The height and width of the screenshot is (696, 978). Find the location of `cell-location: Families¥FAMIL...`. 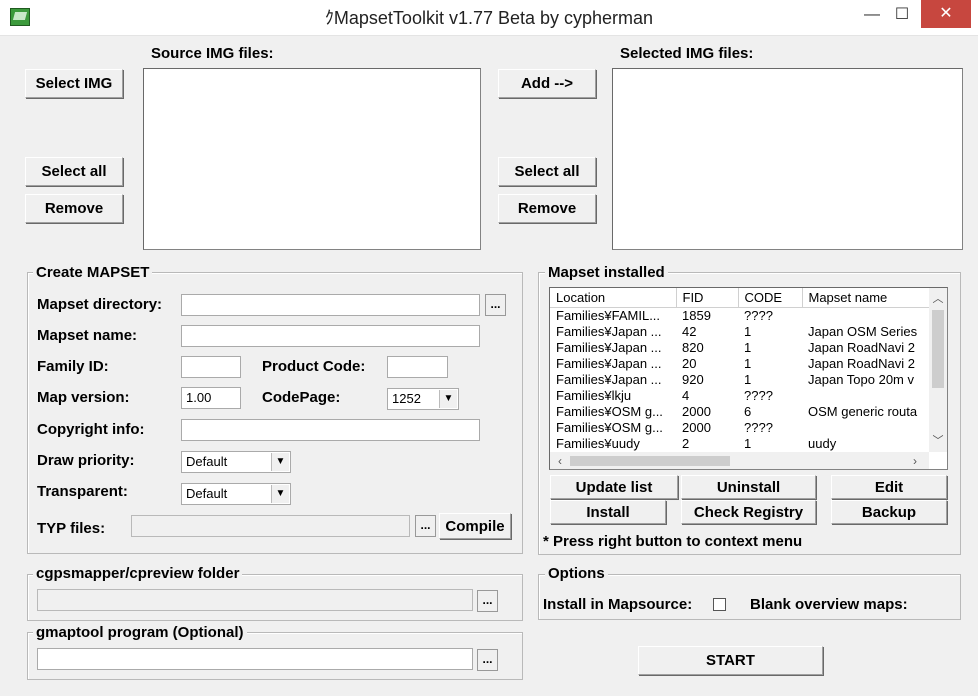

cell-location: Families¥FAMIL... is located at coordinates (608, 315).